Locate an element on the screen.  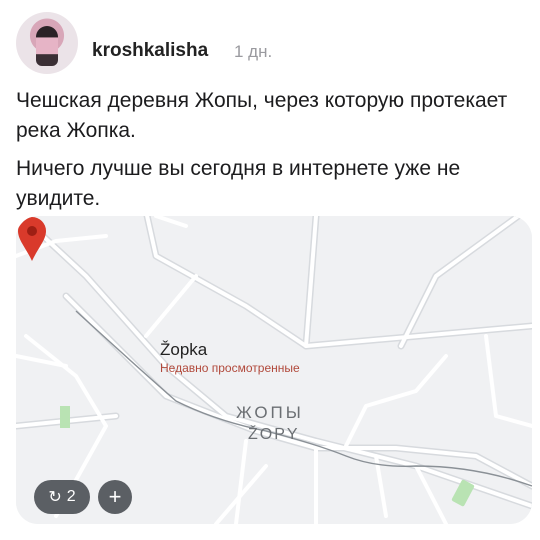
avatar is located at coordinates (47, 43).